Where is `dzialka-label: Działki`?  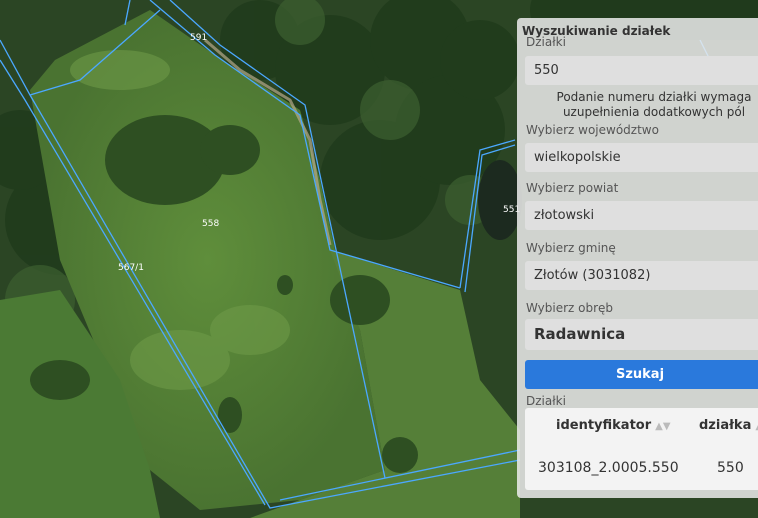
dzialka-label: Działki is located at coordinates (546, 41).